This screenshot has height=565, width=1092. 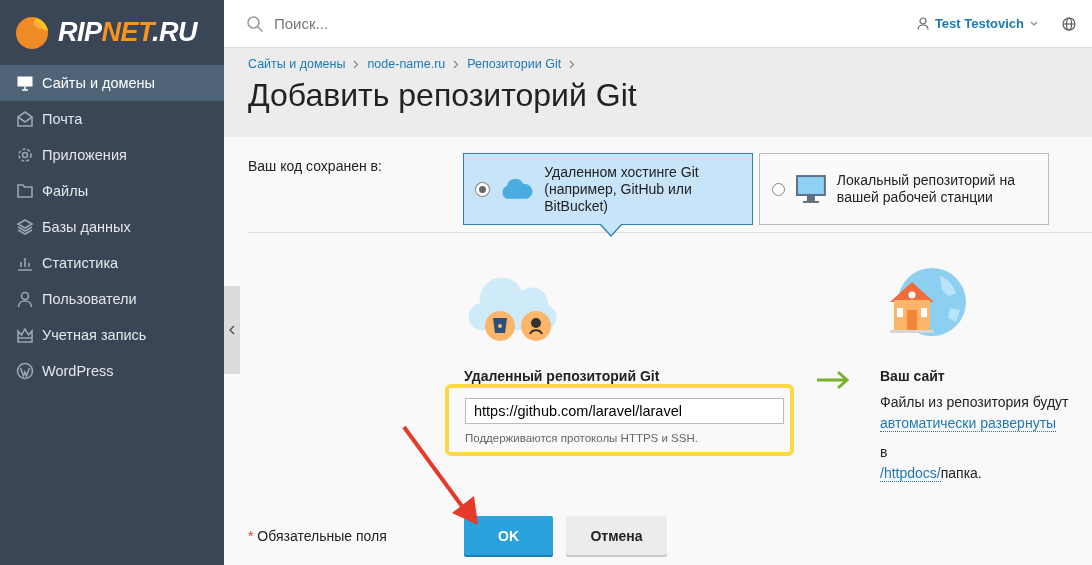 I want to click on logo-text: RIPNET.RU, so click(x=127, y=32).